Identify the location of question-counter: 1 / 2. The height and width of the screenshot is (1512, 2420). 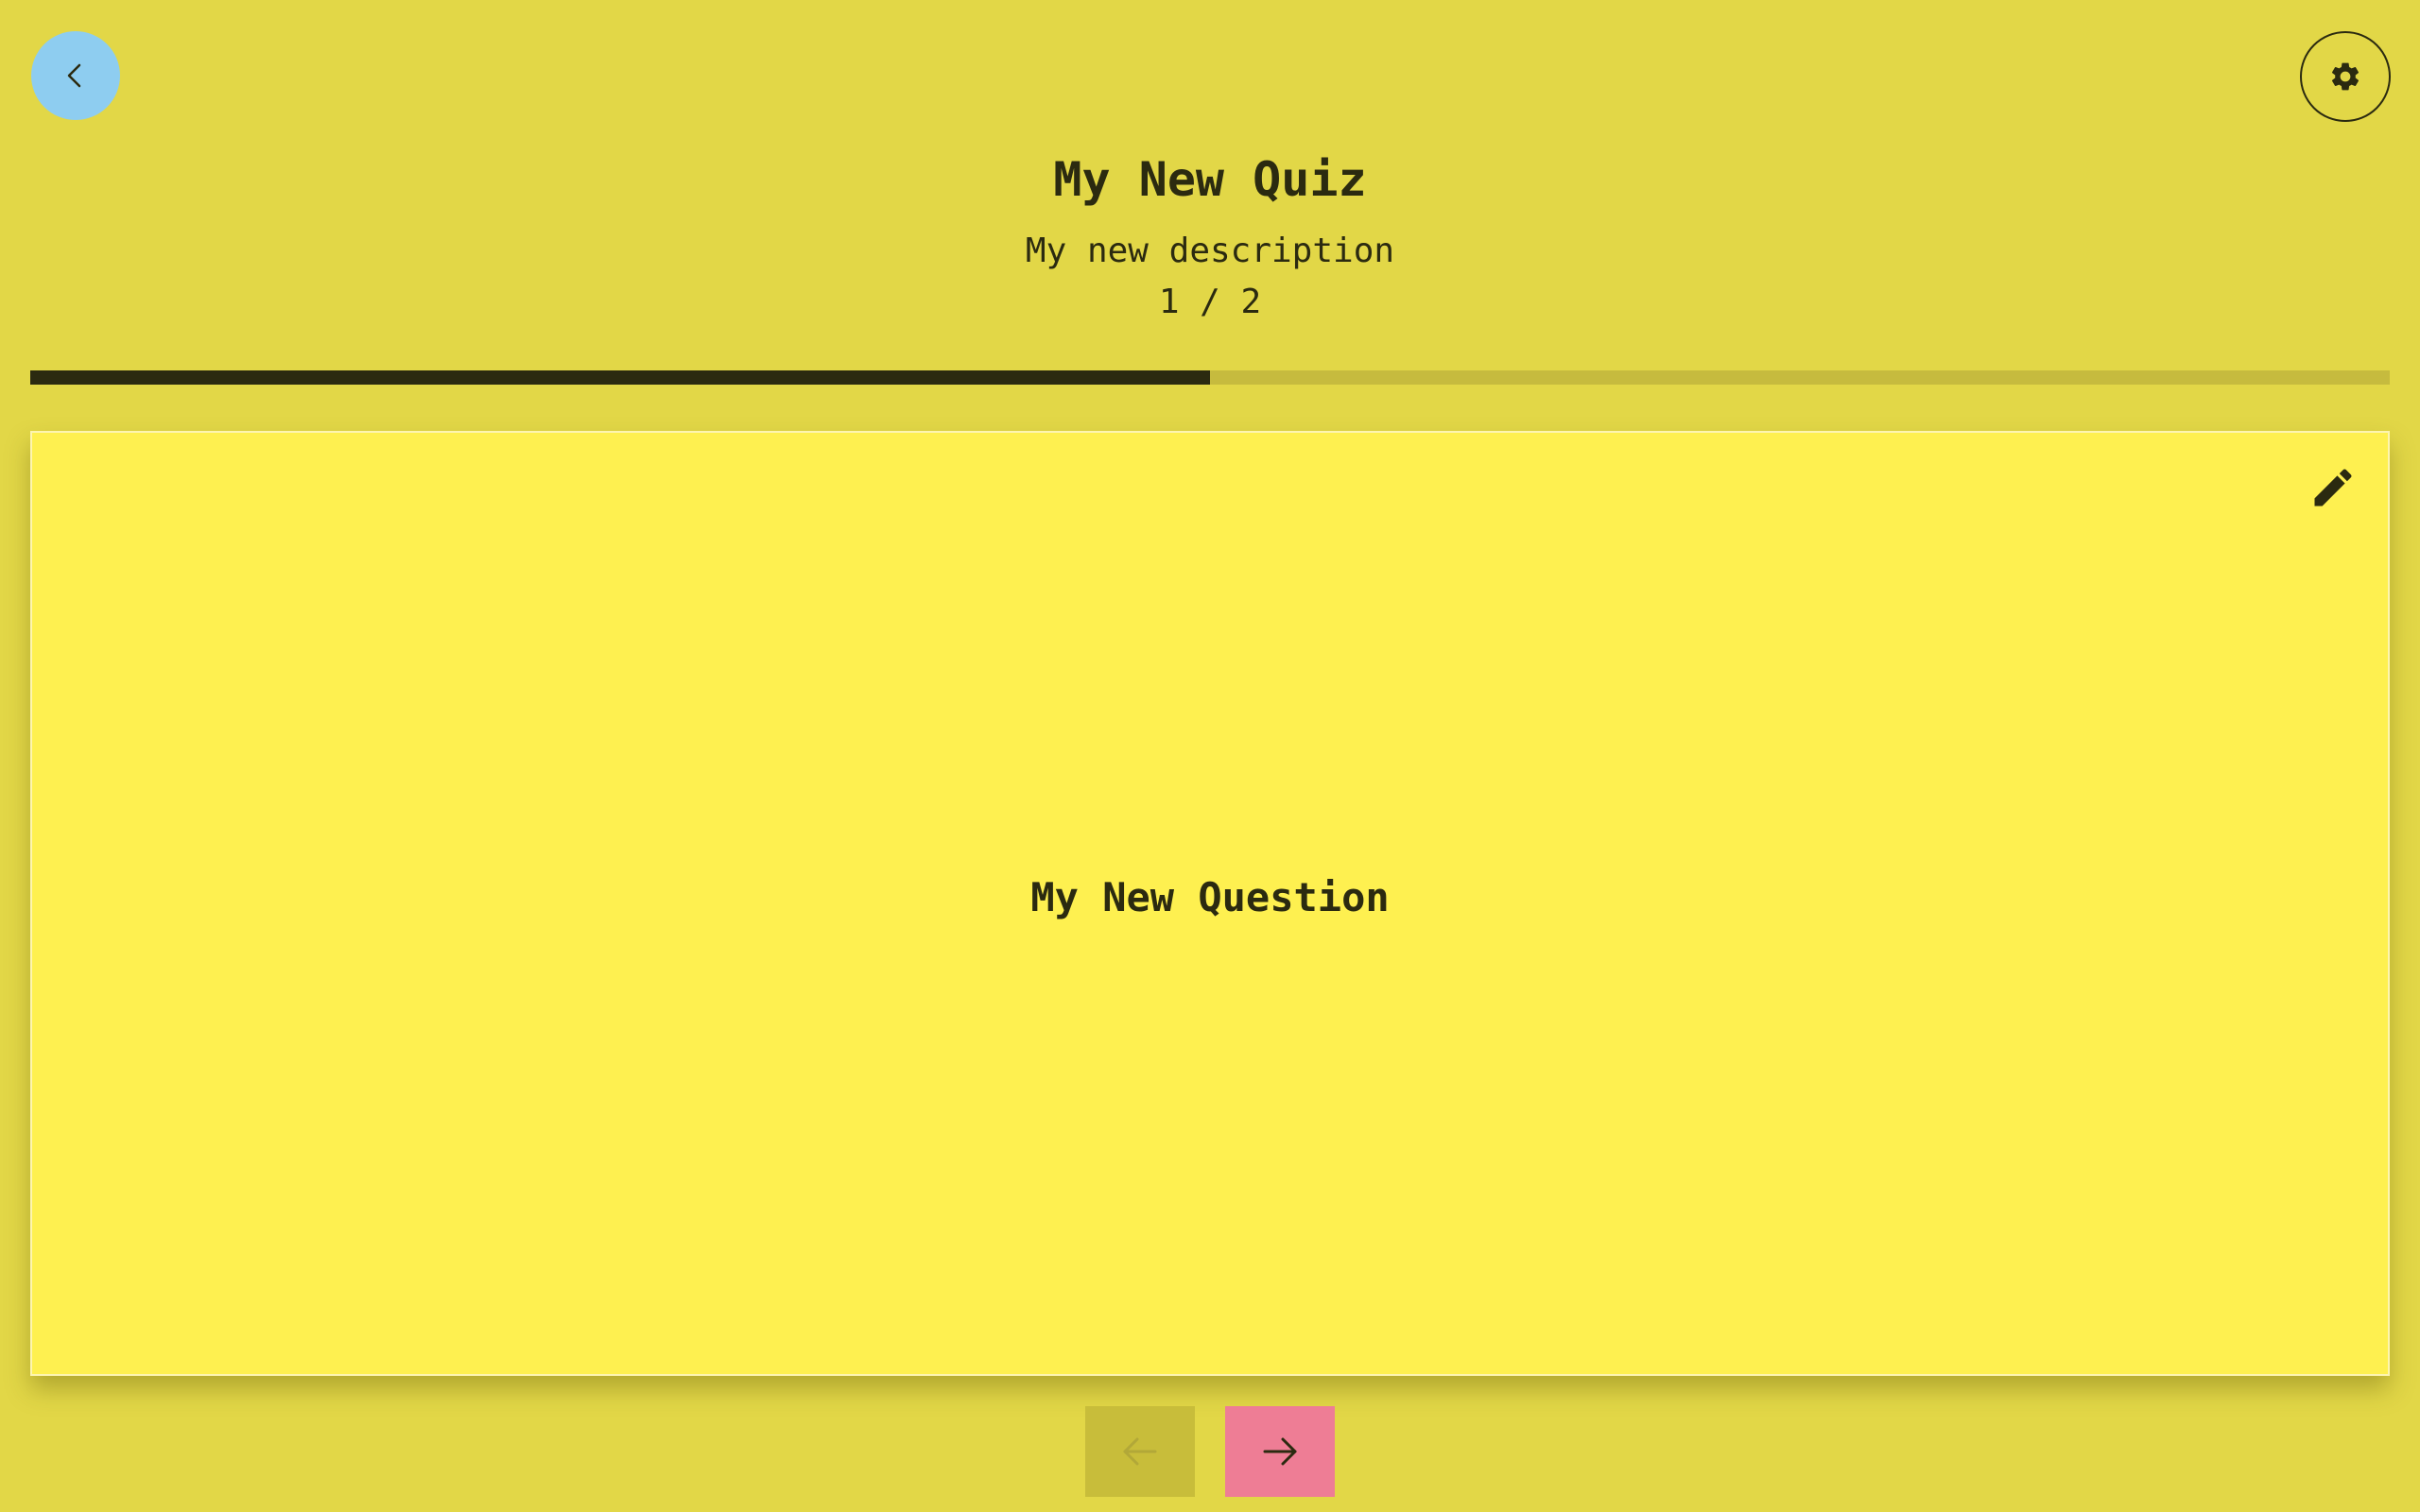
(1210, 302).